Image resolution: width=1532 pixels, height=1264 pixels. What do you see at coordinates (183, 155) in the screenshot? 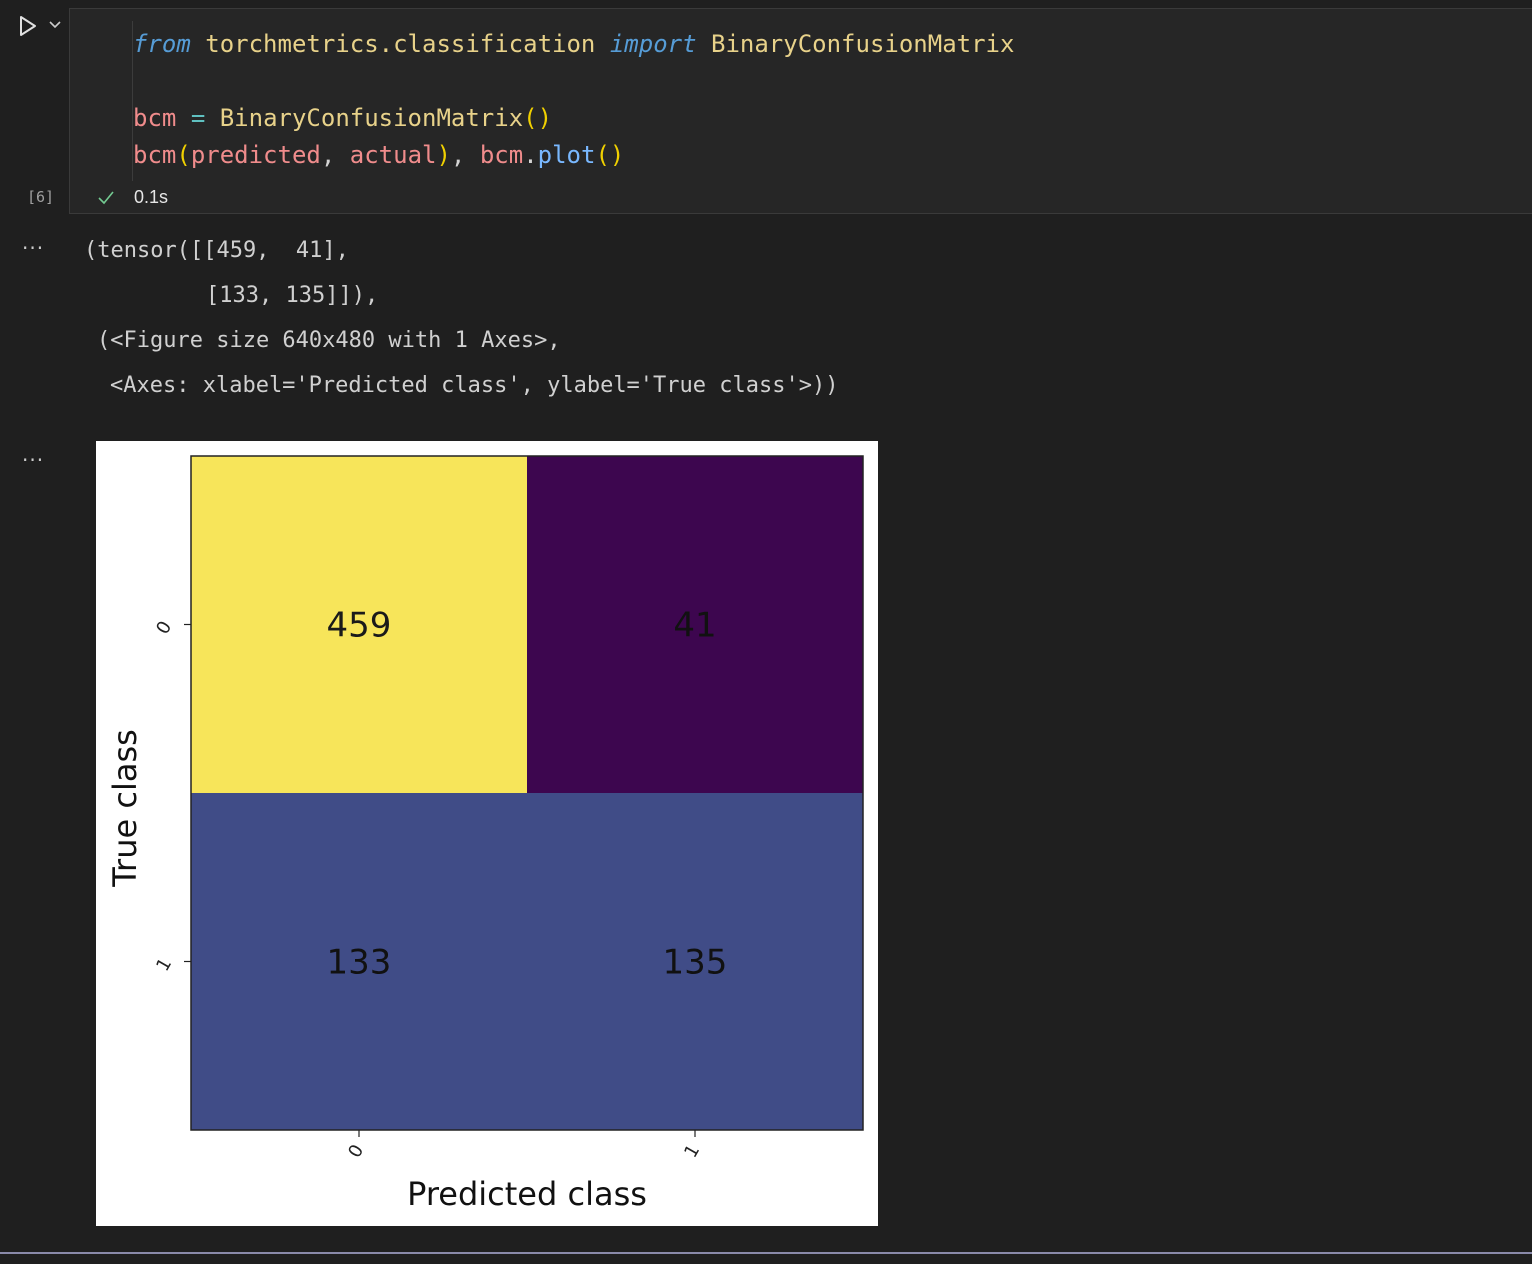
I see `code-token: (` at bounding box center [183, 155].